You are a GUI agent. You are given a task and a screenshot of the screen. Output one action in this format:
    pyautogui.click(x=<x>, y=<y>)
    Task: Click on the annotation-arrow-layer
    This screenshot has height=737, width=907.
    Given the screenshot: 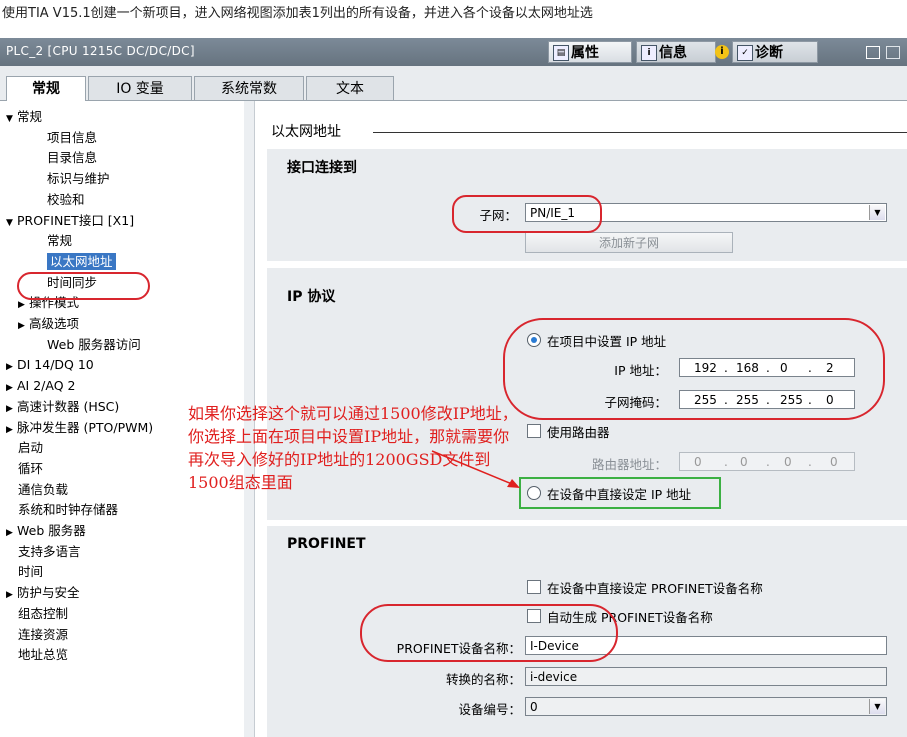 What is the action you would take?
    pyautogui.click(x=475, y=469)
    